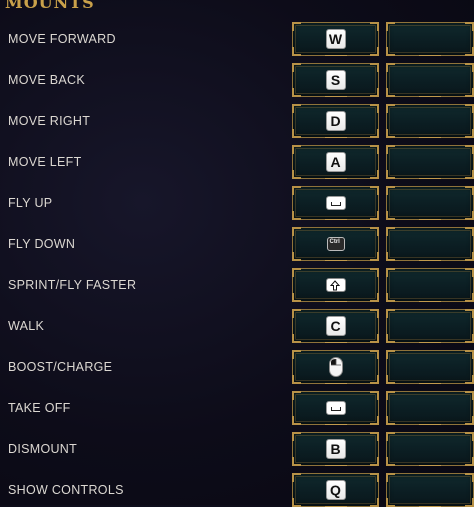 Image resolution: width=474 pixels, height=507 pixels. Describe the element at coordinates (237, 367) in the screenshot. I see `binding-row-boost-charge: BOOST/CHARGE` at that location.